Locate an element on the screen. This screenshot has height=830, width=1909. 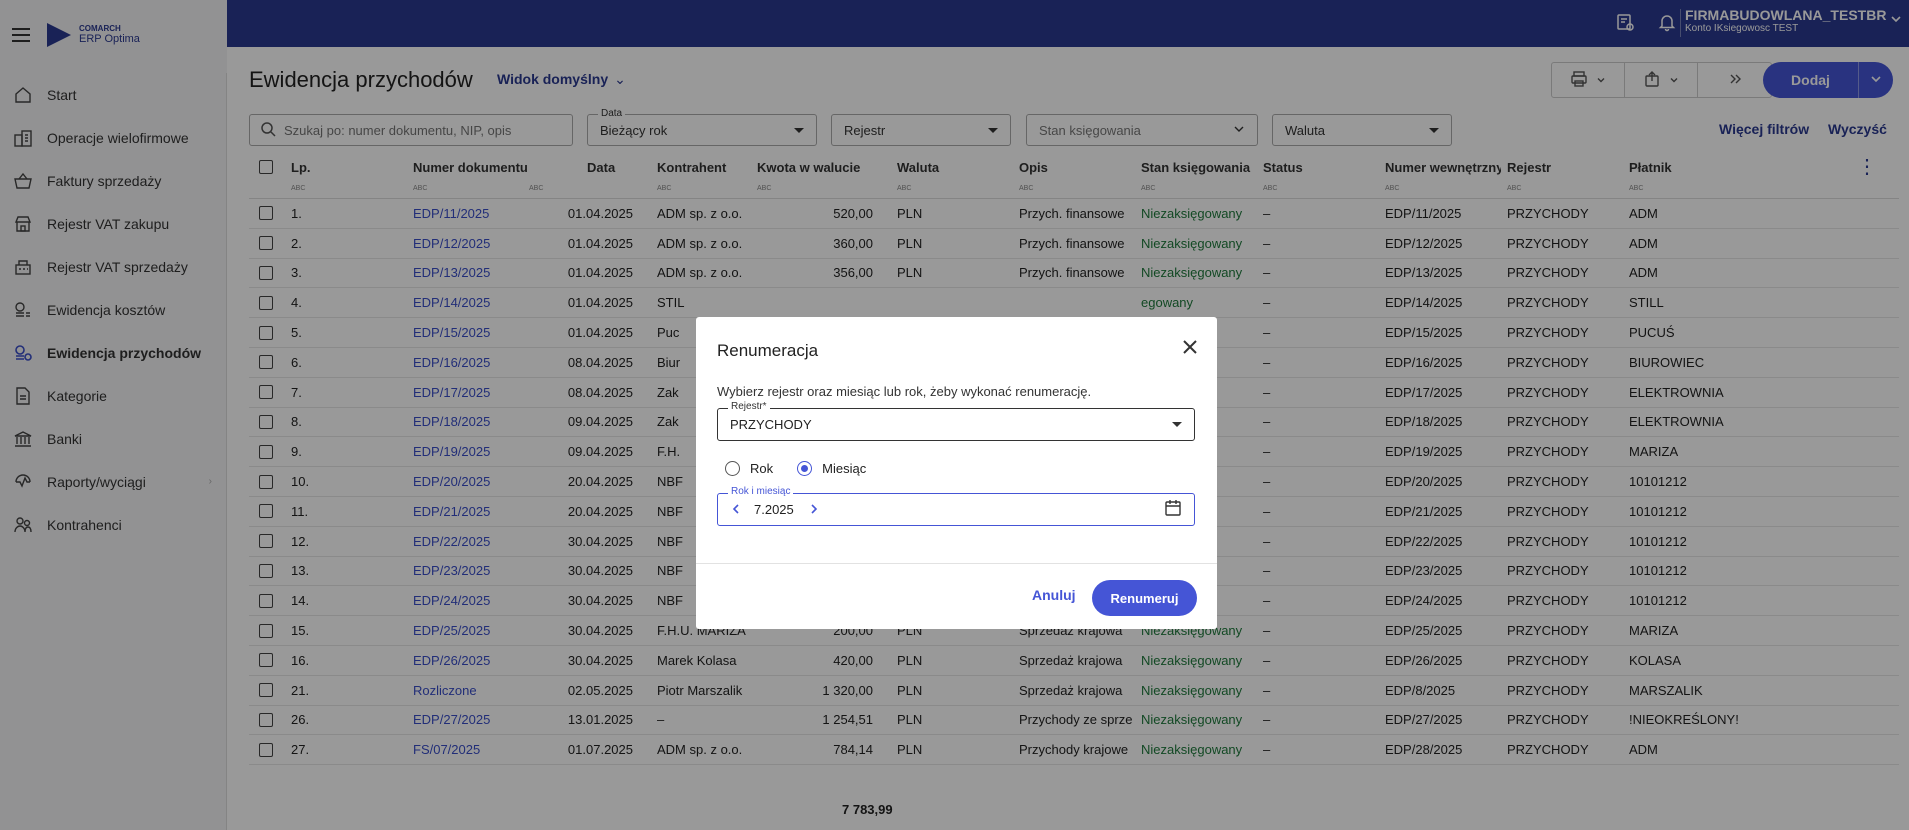
year-month-label: Rok i miesiąc is located at coordinates (761, 491).